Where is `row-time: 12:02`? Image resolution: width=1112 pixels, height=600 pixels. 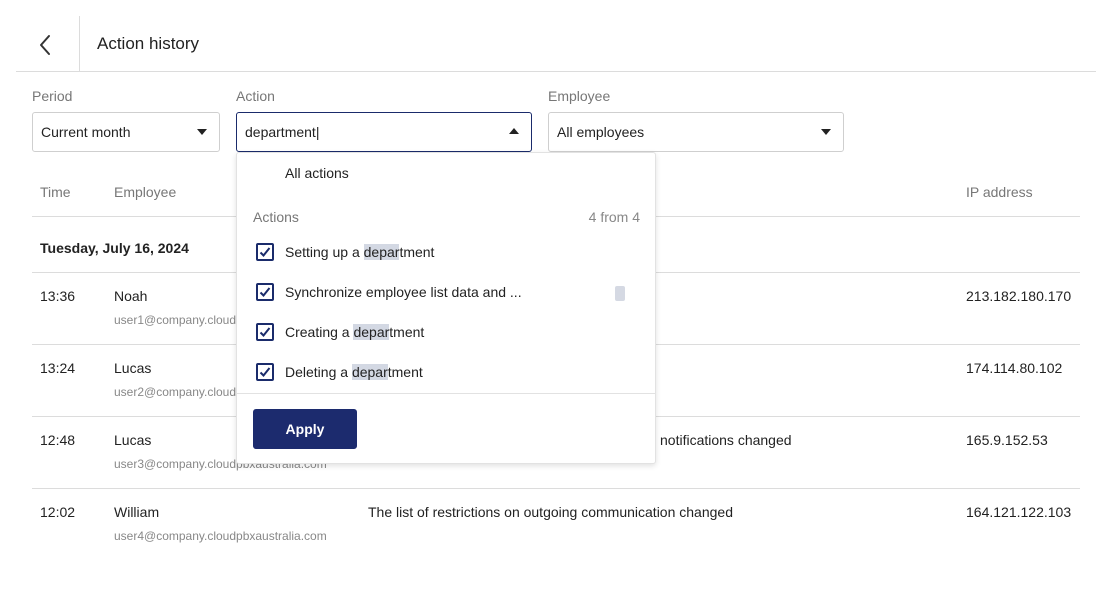 row-time: 12:02 is located at coordinates (58, 512).